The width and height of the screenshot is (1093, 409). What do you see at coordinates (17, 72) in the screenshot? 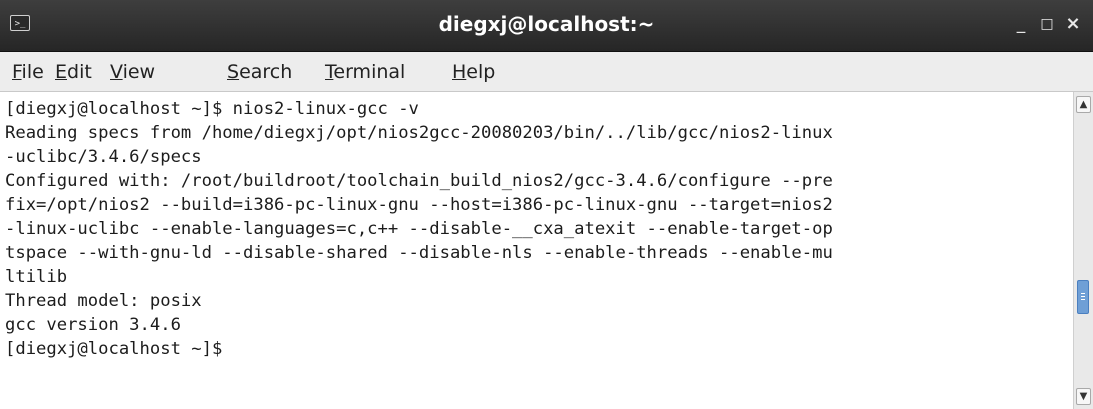
I see `menu-file-mnemonic: F` at bounding box center [17, 72].